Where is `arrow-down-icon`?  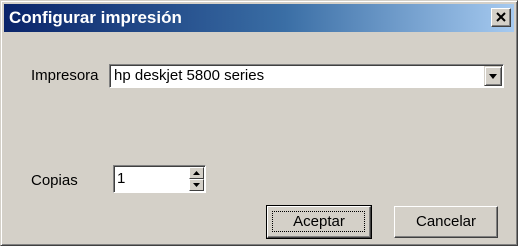
arrow-down-icon is located at coordinates (196, 185).